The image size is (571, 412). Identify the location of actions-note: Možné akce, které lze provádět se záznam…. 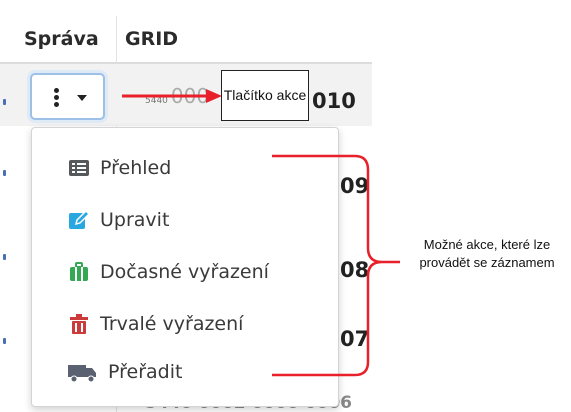
(487, 253).